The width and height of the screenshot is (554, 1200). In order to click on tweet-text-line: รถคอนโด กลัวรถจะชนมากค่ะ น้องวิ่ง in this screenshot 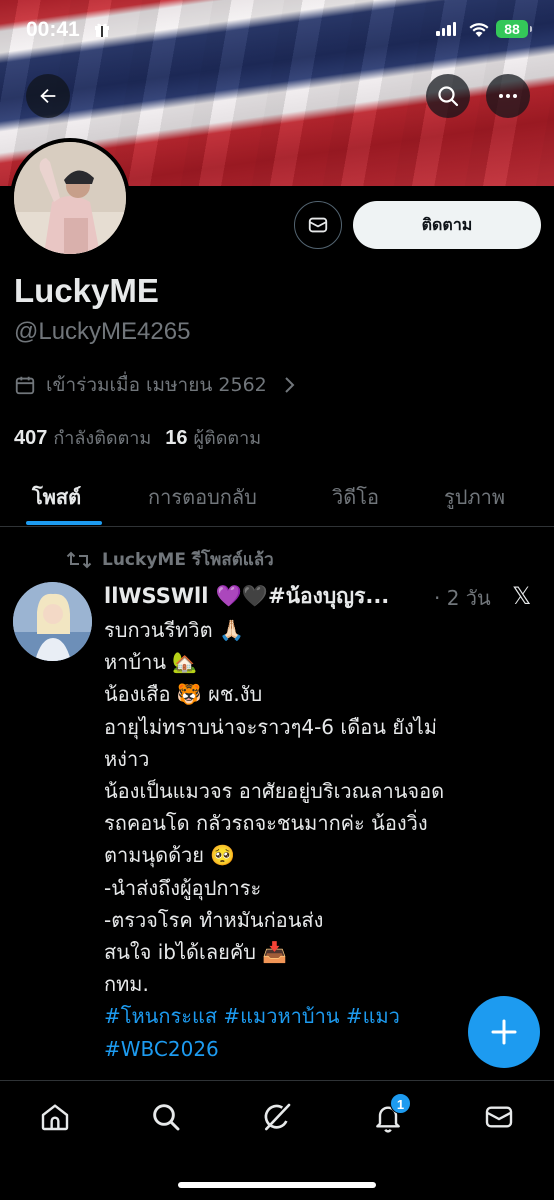, I will do `click(266, 823)`.